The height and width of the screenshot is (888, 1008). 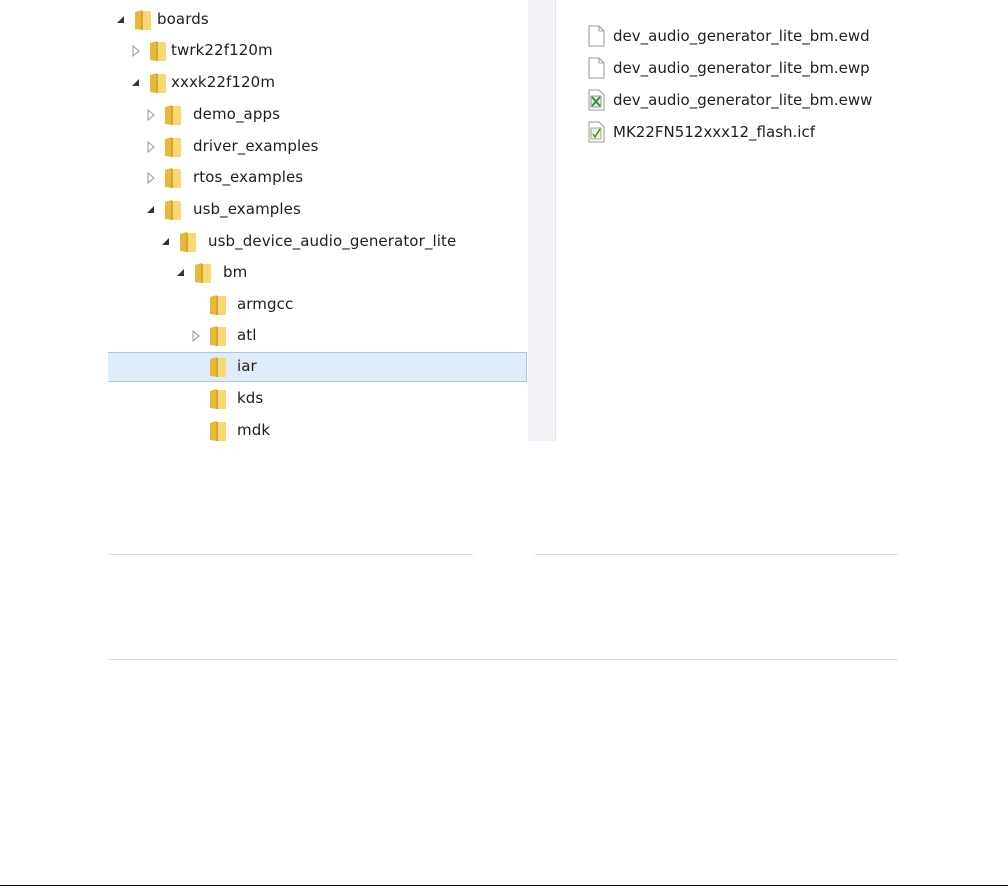 I want to click on tree-item-label: usb_device_audio_generator_lite, so click(x=332, y=241).